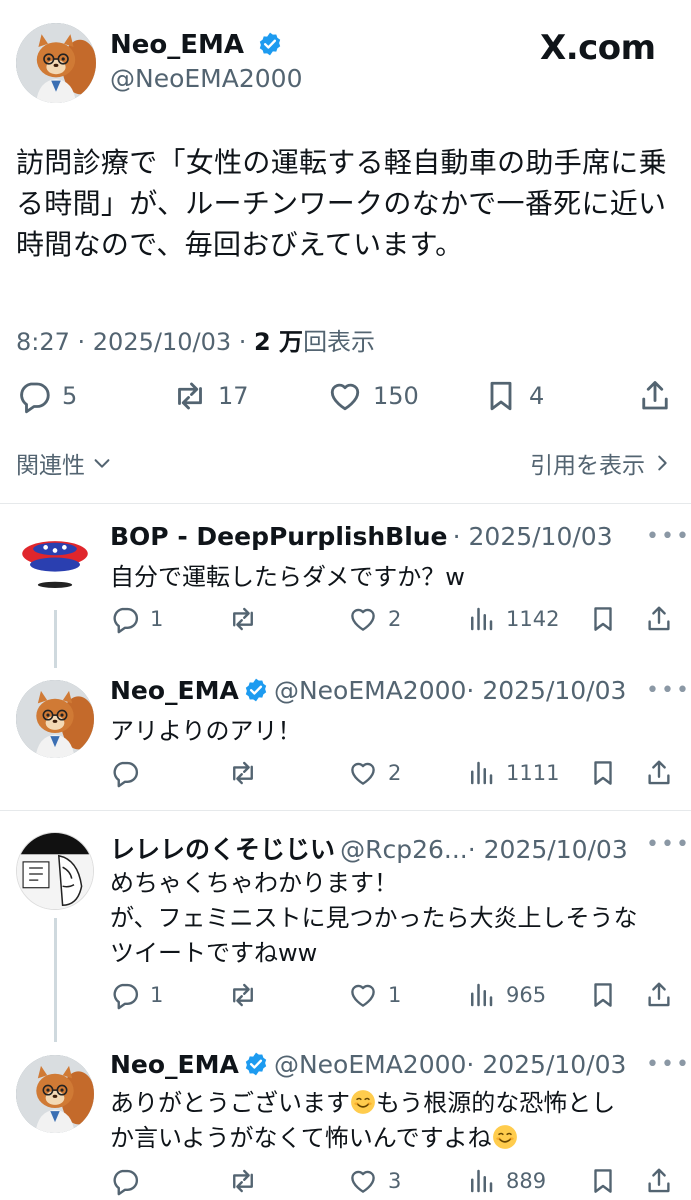  What do you see at coordinates (603, 1181) in the screenshot?
I see `reply-4-bookmark-action` at bounding box center [603, 1181].